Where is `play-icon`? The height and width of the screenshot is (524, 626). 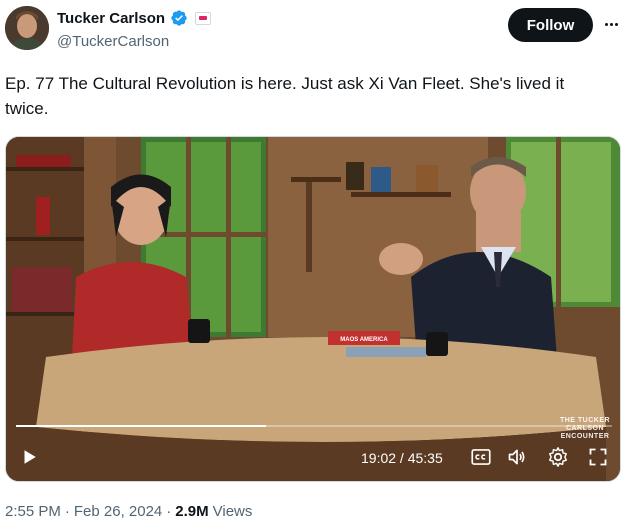 play-icon is located at coordinates (29, 457).